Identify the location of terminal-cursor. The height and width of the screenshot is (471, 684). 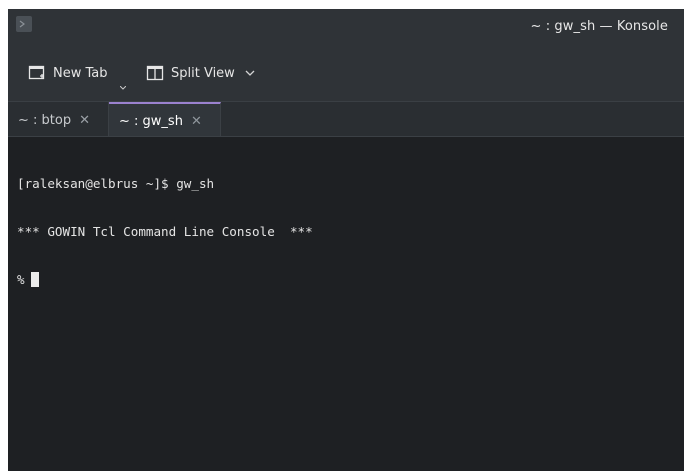
(34, 279).